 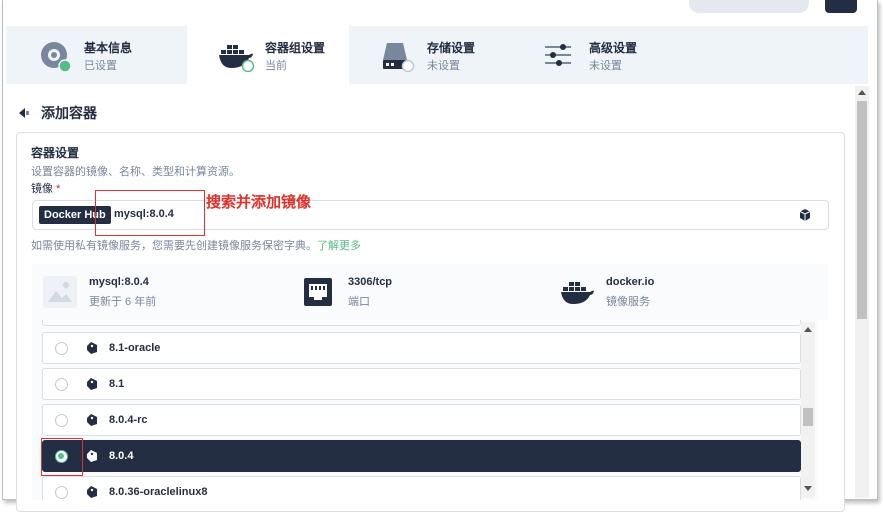 I want to click on tag-list-scrollbar, so click(x=808, y=410).